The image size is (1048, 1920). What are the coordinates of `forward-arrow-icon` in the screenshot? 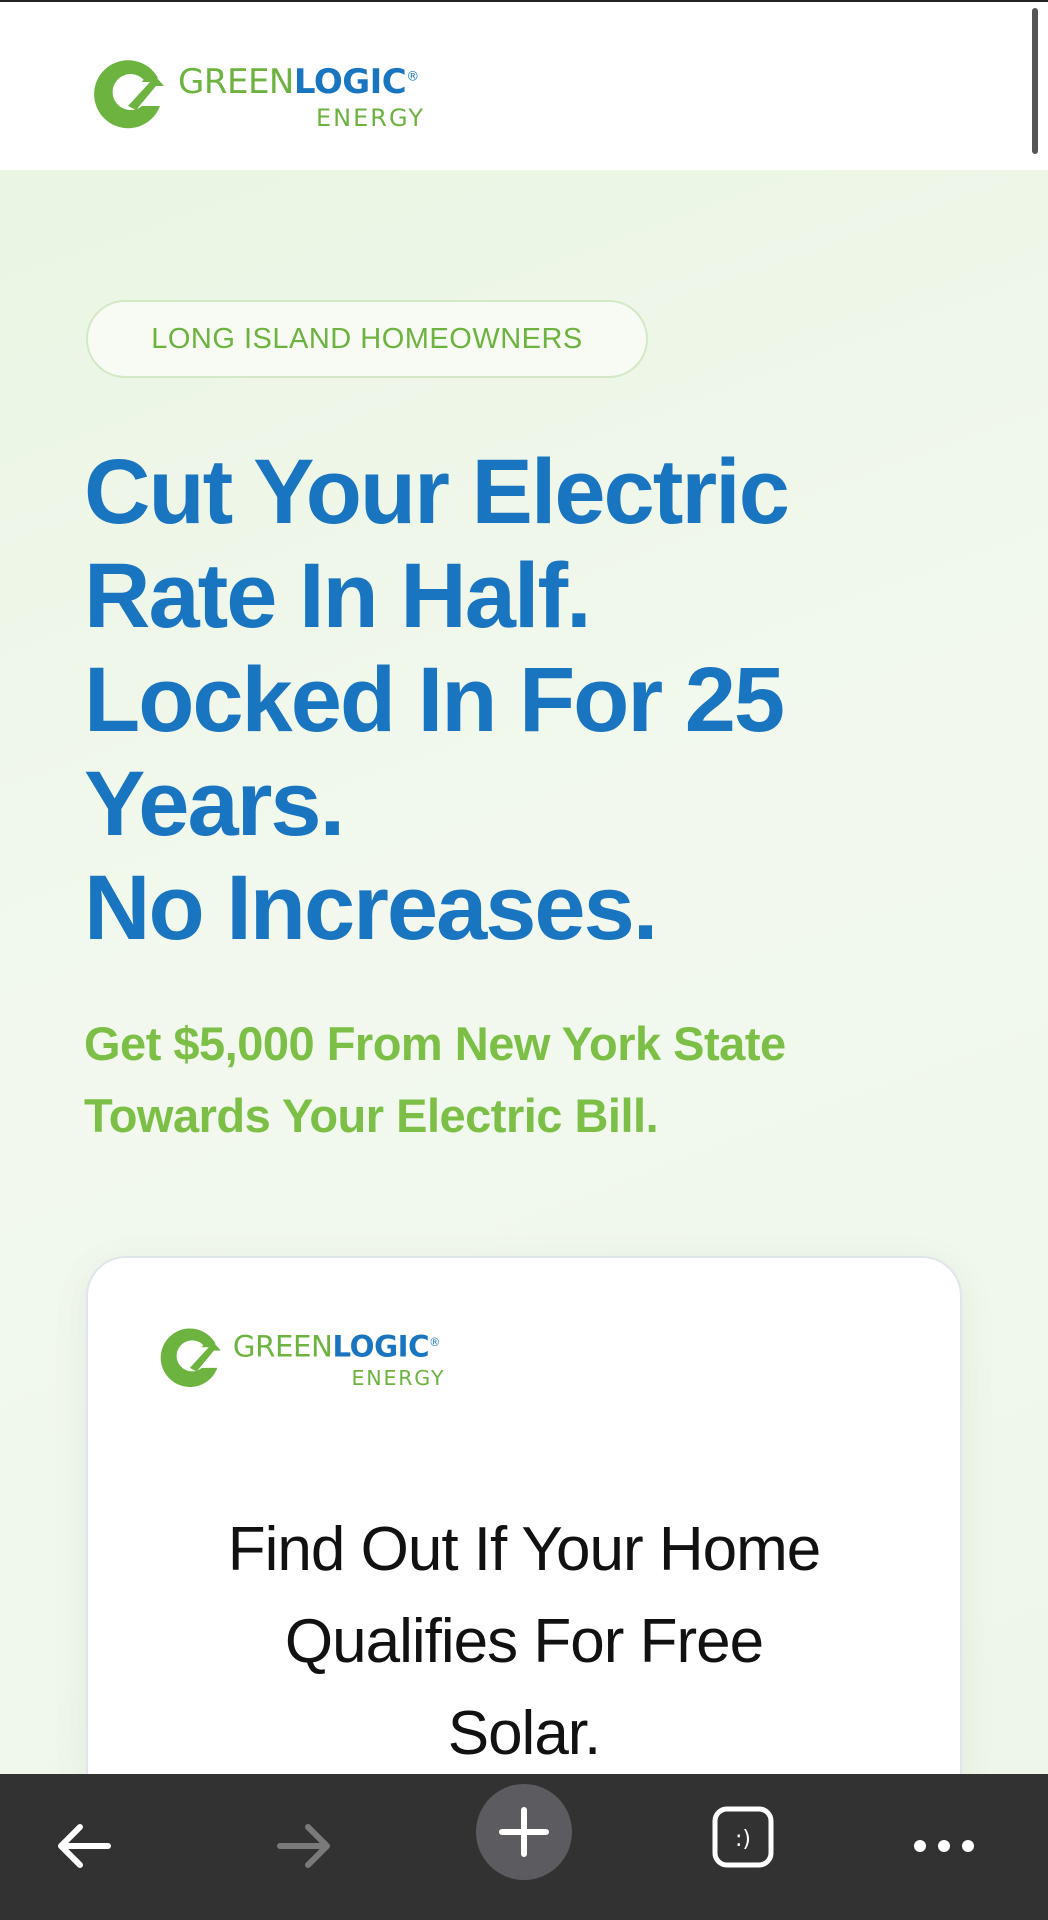 It's located at (303, 1846).